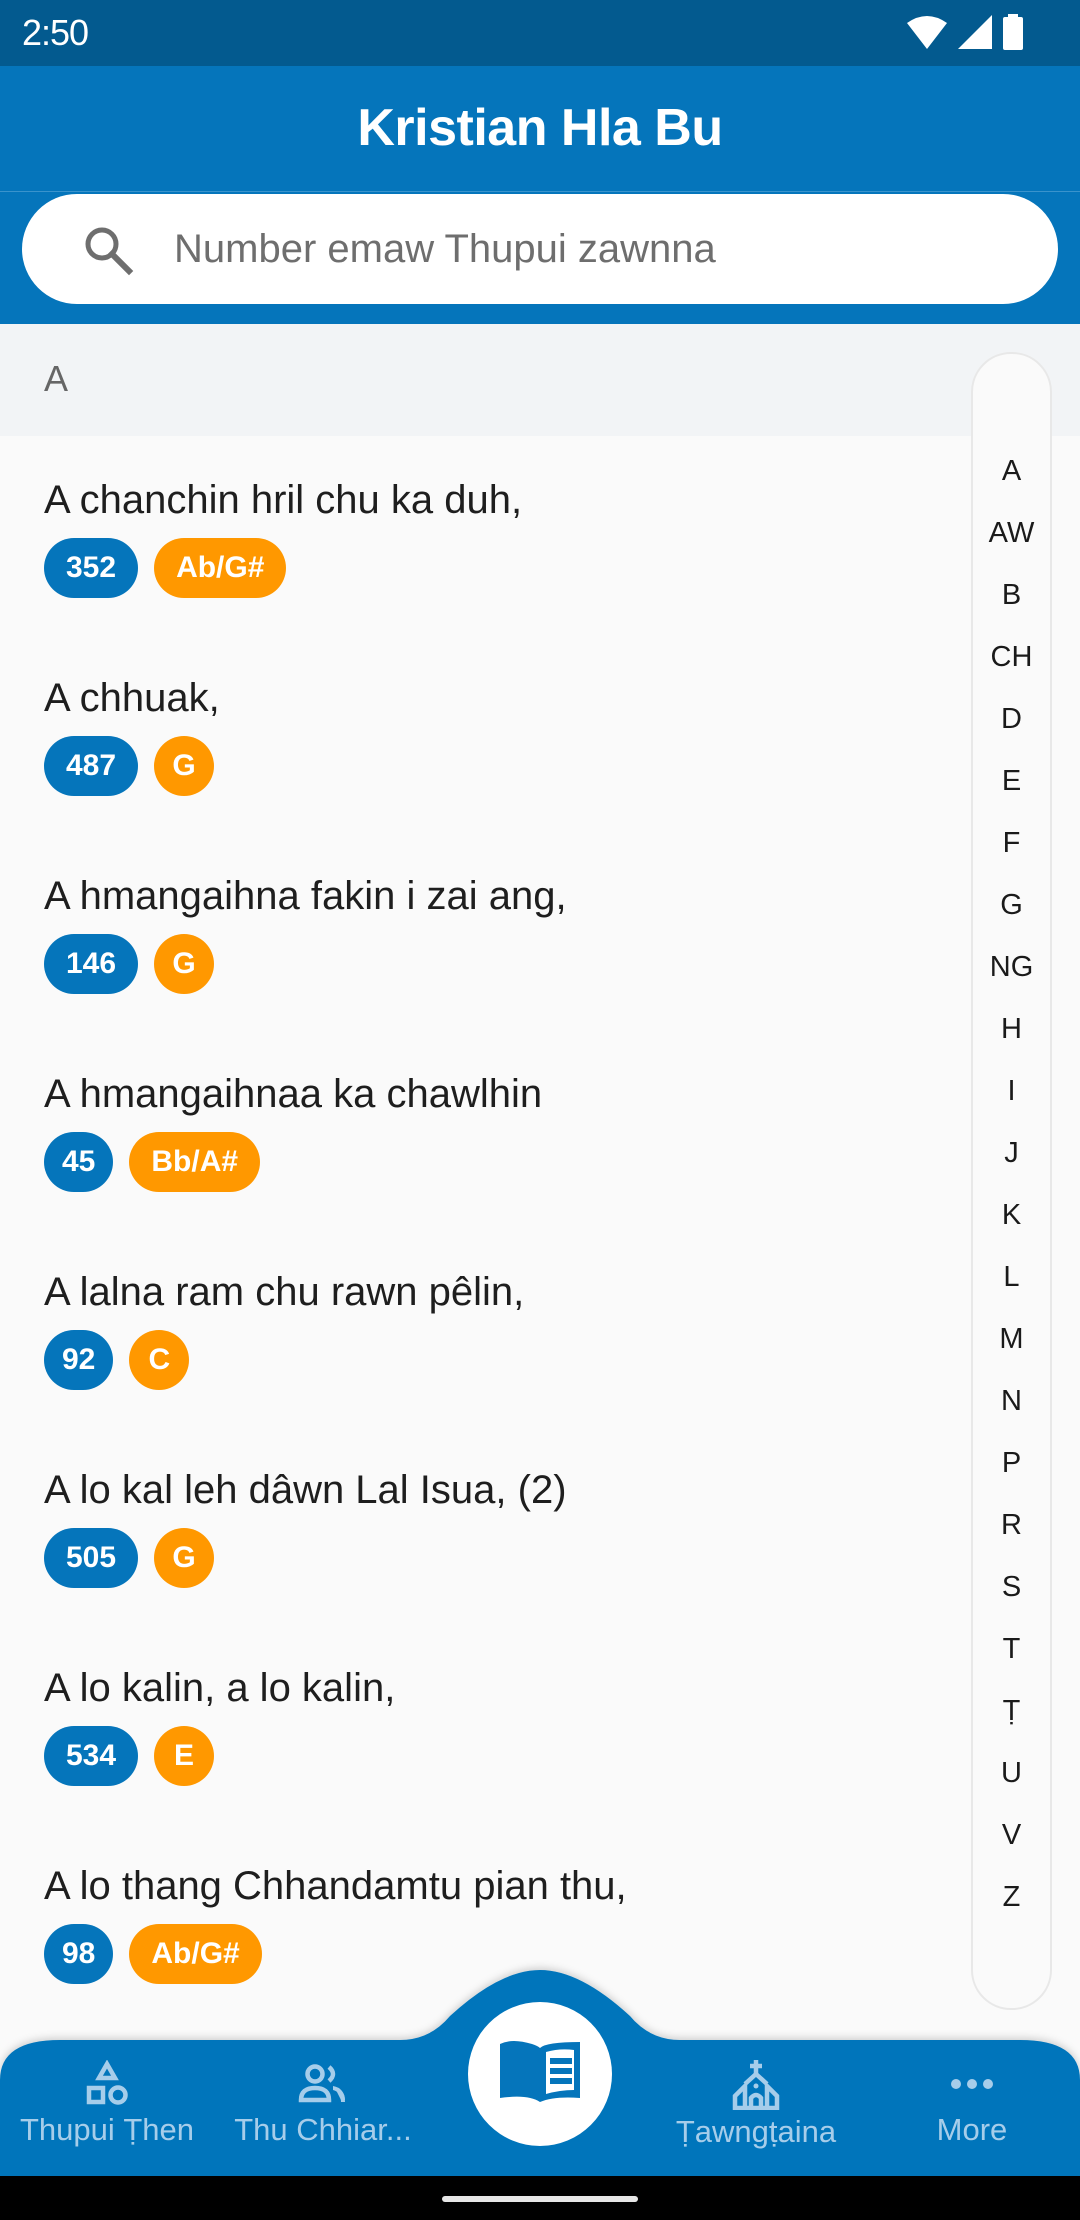 The image size is (1080, 2220). What do you see at coordinates (107, 2129) in the screenshot?
I see `nav-label: Thupui Ṭhen` at bounding box center [107, 2129].